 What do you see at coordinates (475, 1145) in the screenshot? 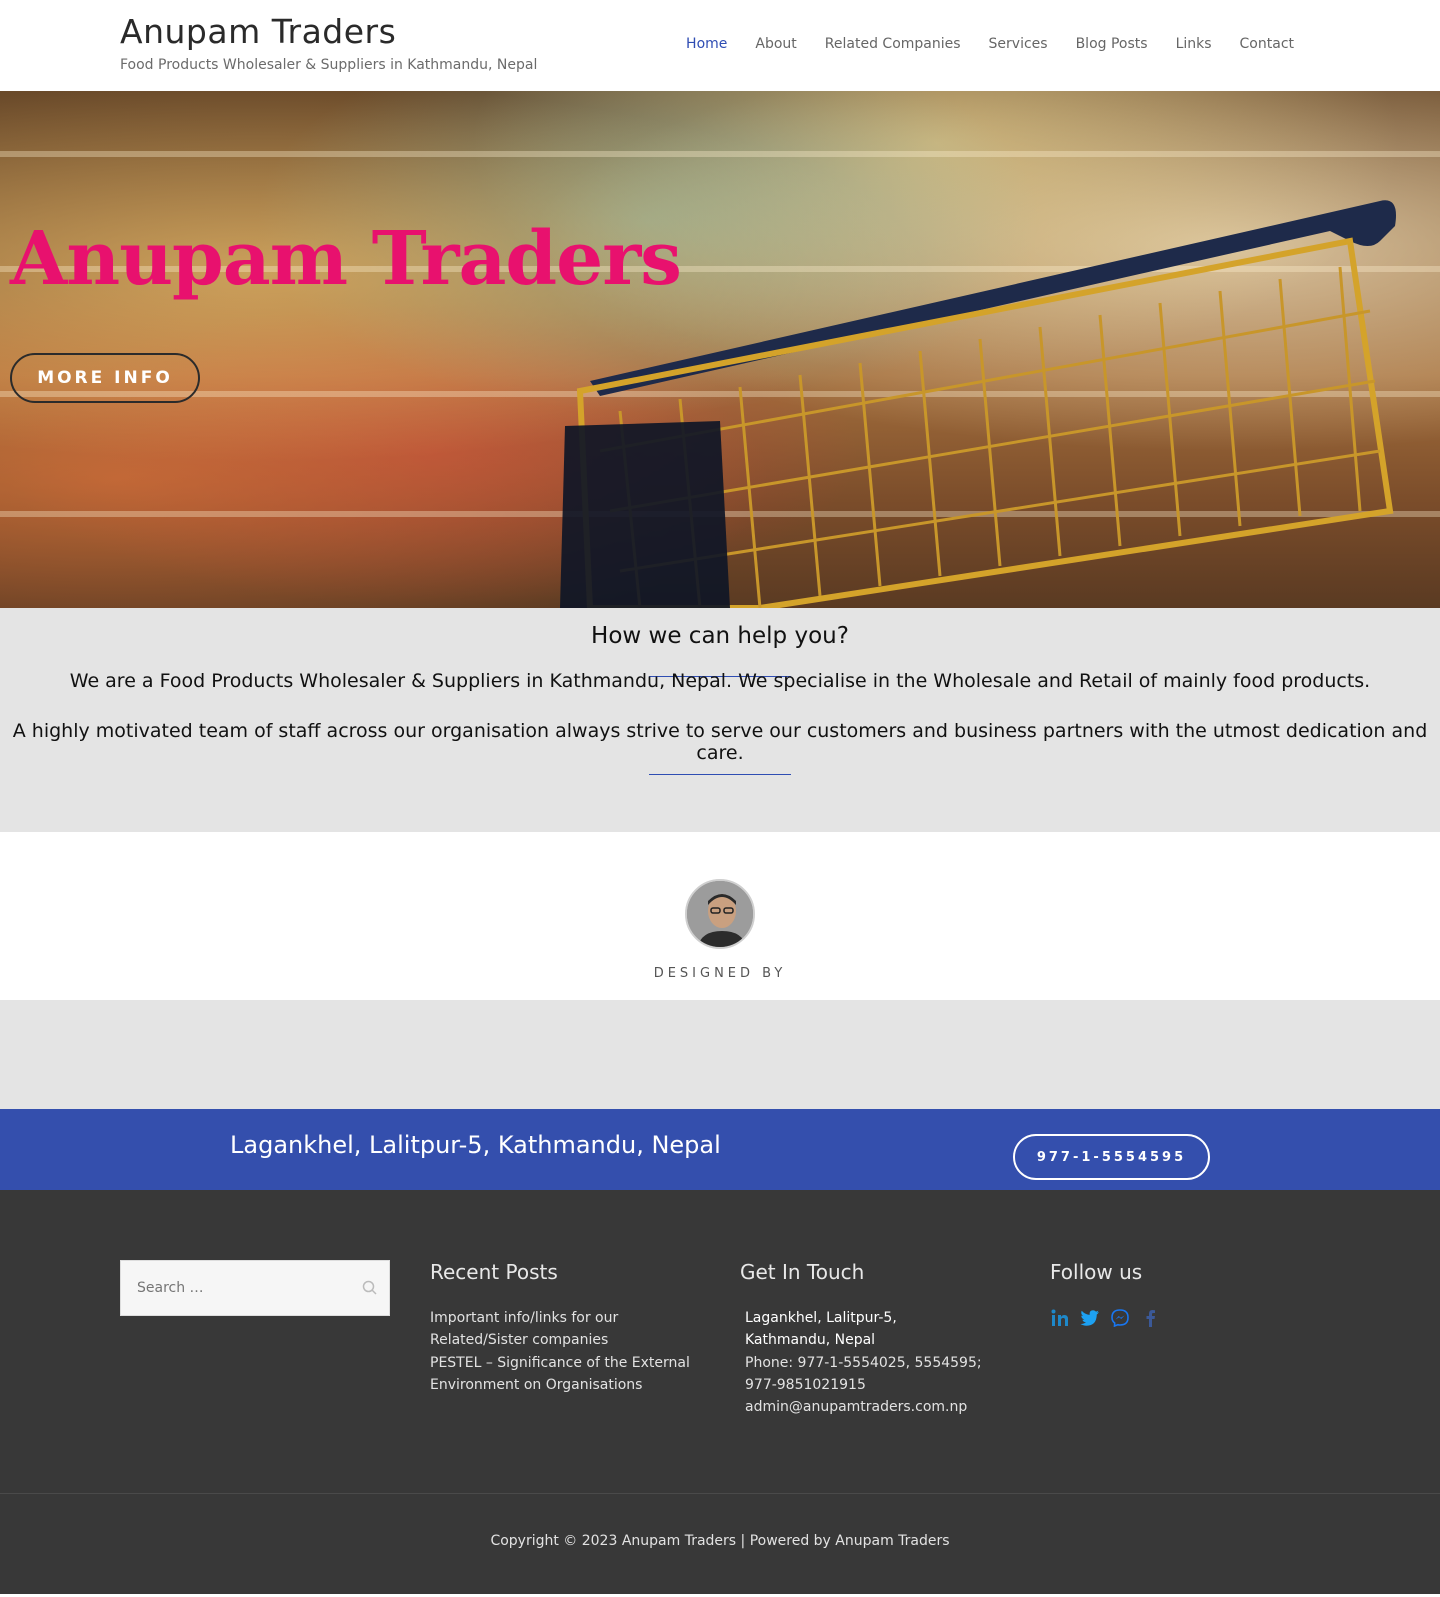
I see `cta-address: Lagankhel, Lalitpur-5, Kathmandu, Nepal` at bounding box center [475, 1145].